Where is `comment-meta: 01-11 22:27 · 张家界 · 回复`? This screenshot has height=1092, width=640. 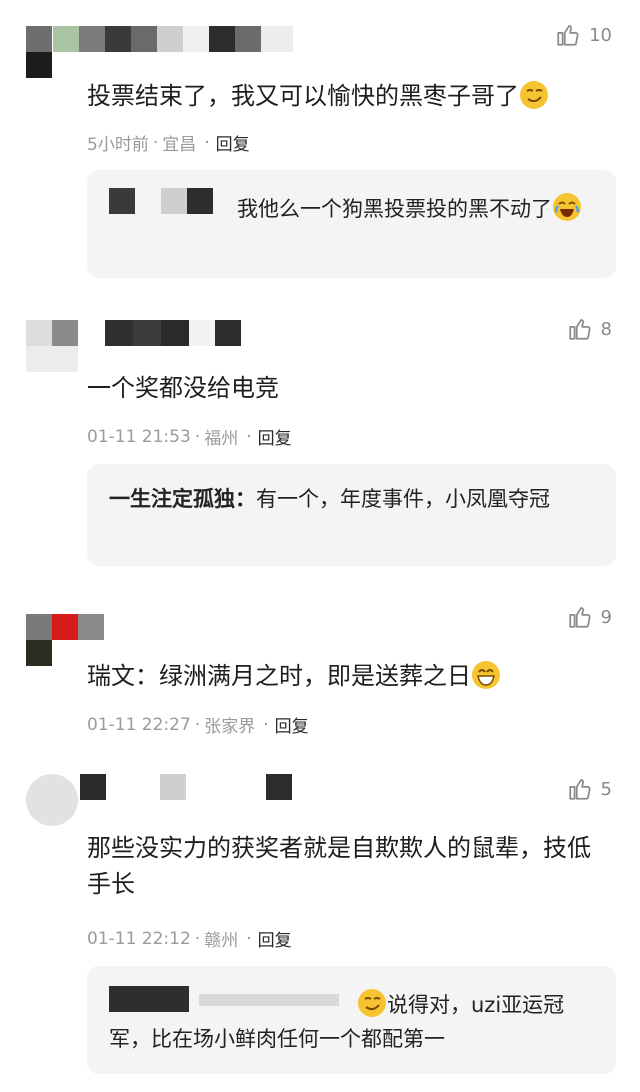
comment-meta: 01-11 22:27 · 张家界 · 回复 is located at coordinates (198, 725).